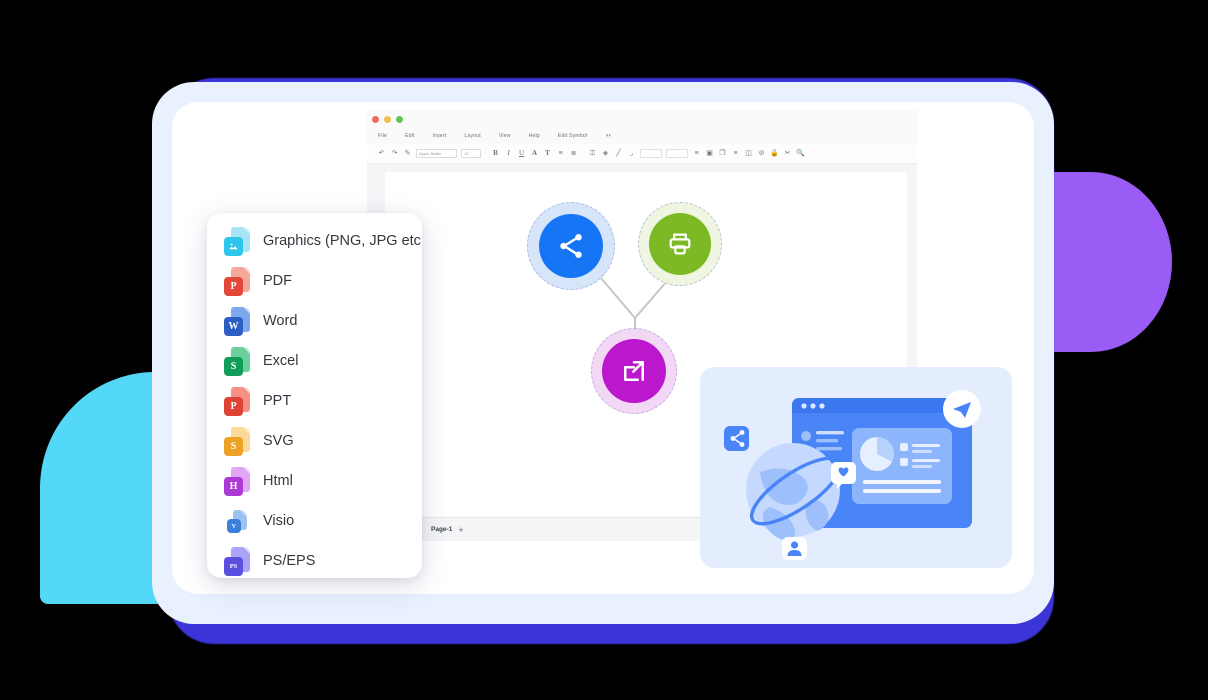 This screenshot has height=700, width=1208. What do you see at coordinates (441, 529) in the screenshot?
I see `page-tab-page-1: Page-1` at bounding box center [441, 529].